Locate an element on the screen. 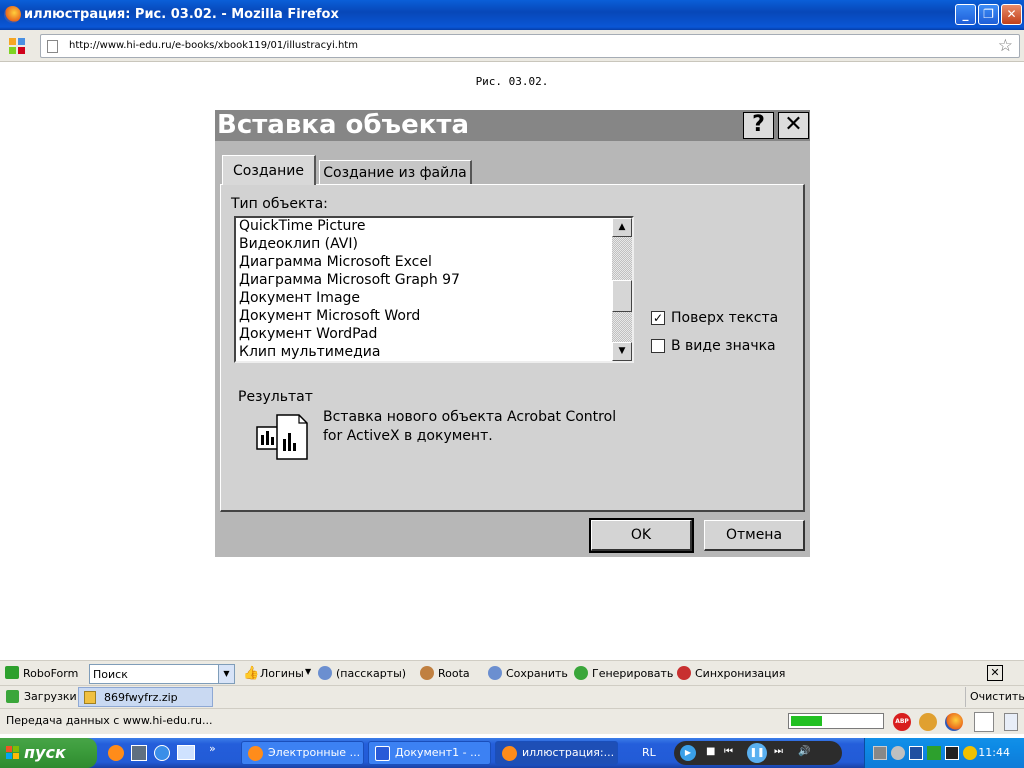 Image resolution: width=1024 pixels, height=768 pixels. generate-button: Генерировать is located at coordinates (632, 673).